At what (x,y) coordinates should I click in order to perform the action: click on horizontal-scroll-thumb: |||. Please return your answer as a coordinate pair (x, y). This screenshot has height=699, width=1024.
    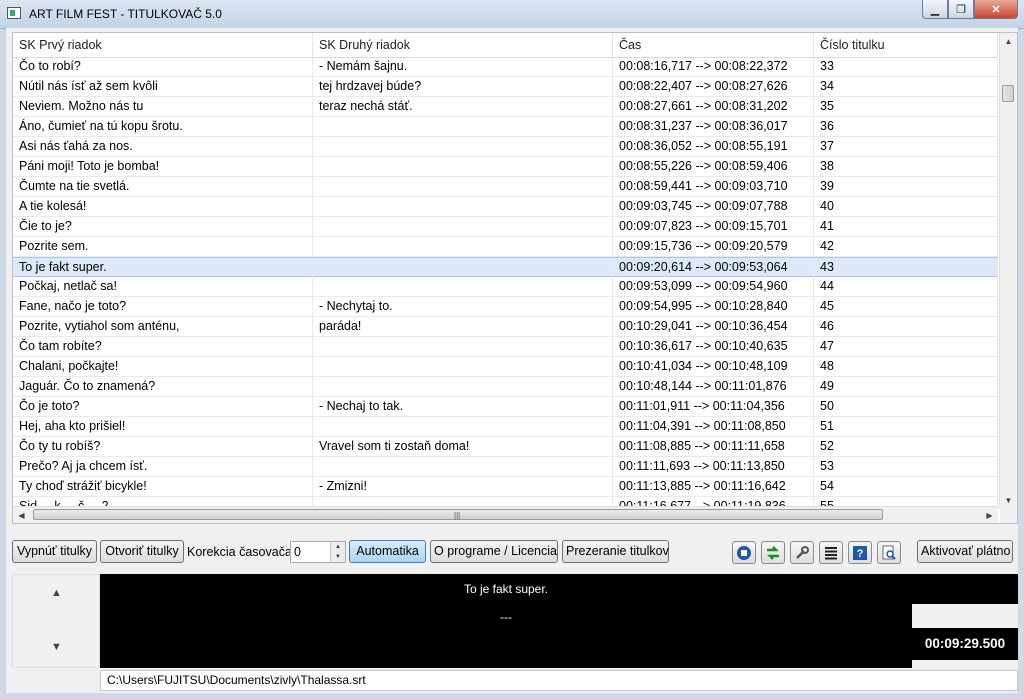
    Looking at the image, I should click on (458, 514).